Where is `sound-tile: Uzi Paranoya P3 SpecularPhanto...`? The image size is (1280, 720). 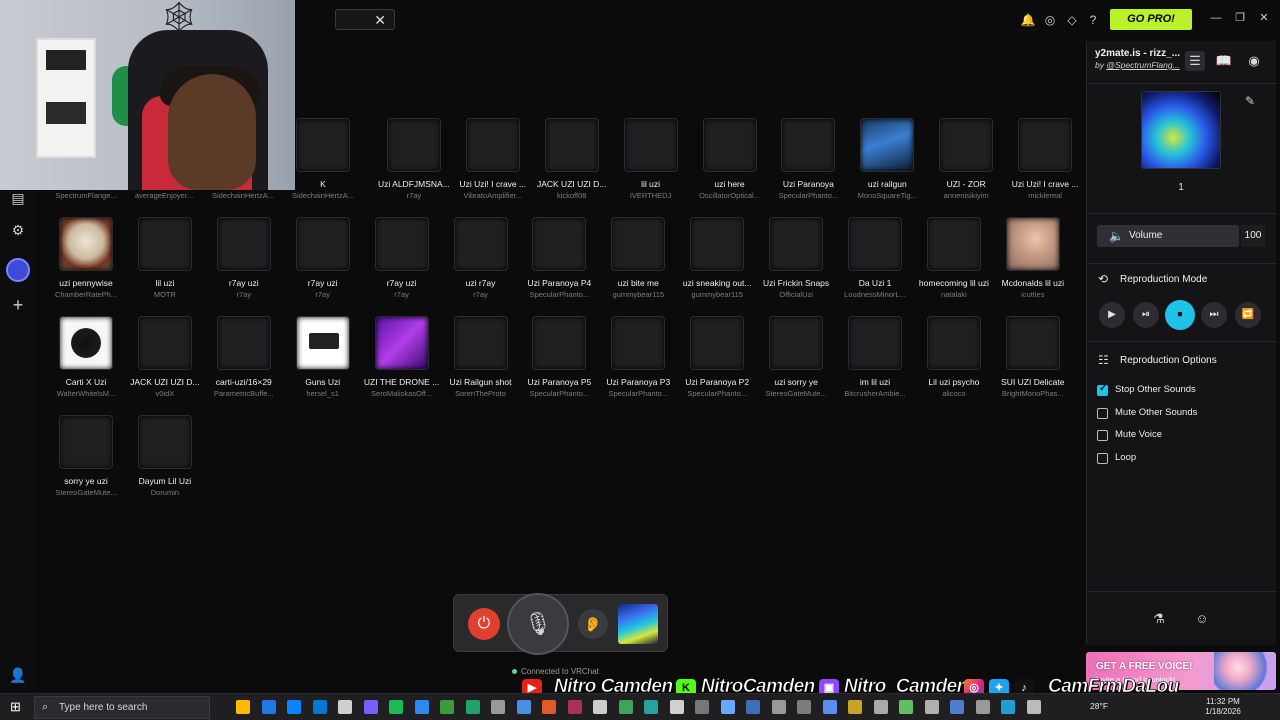
sound-tile: Uzi Paranoya P3 SpecularPhanto... is located at coordinates (638, 361).